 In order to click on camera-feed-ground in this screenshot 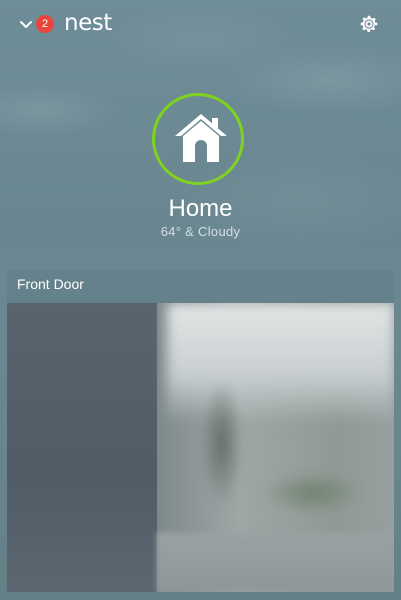, I will do `click(275, 562)`.